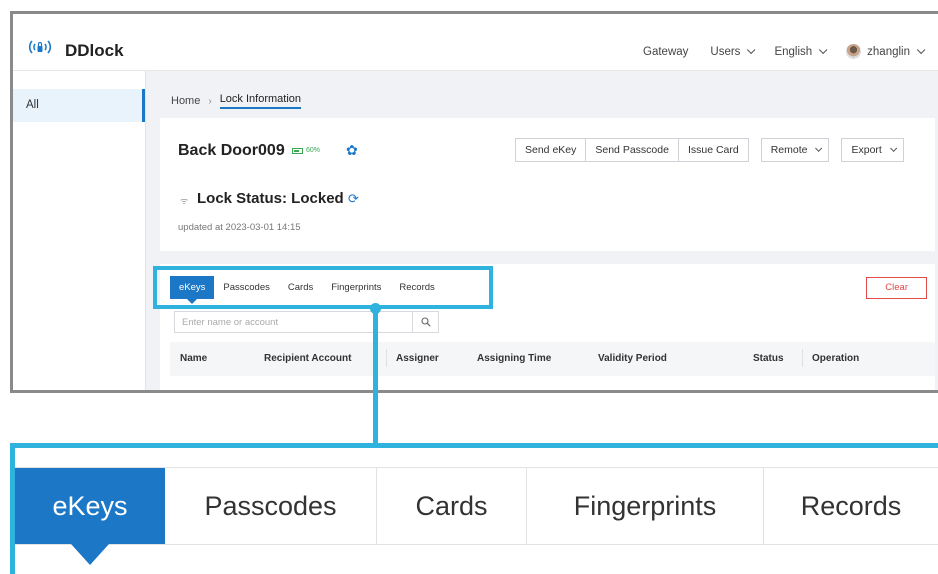  What do you see at coordinates (270, 198) in the screenshot?
I see `lock-status: Lock Status: Locked` at bounding box center [270, 198].